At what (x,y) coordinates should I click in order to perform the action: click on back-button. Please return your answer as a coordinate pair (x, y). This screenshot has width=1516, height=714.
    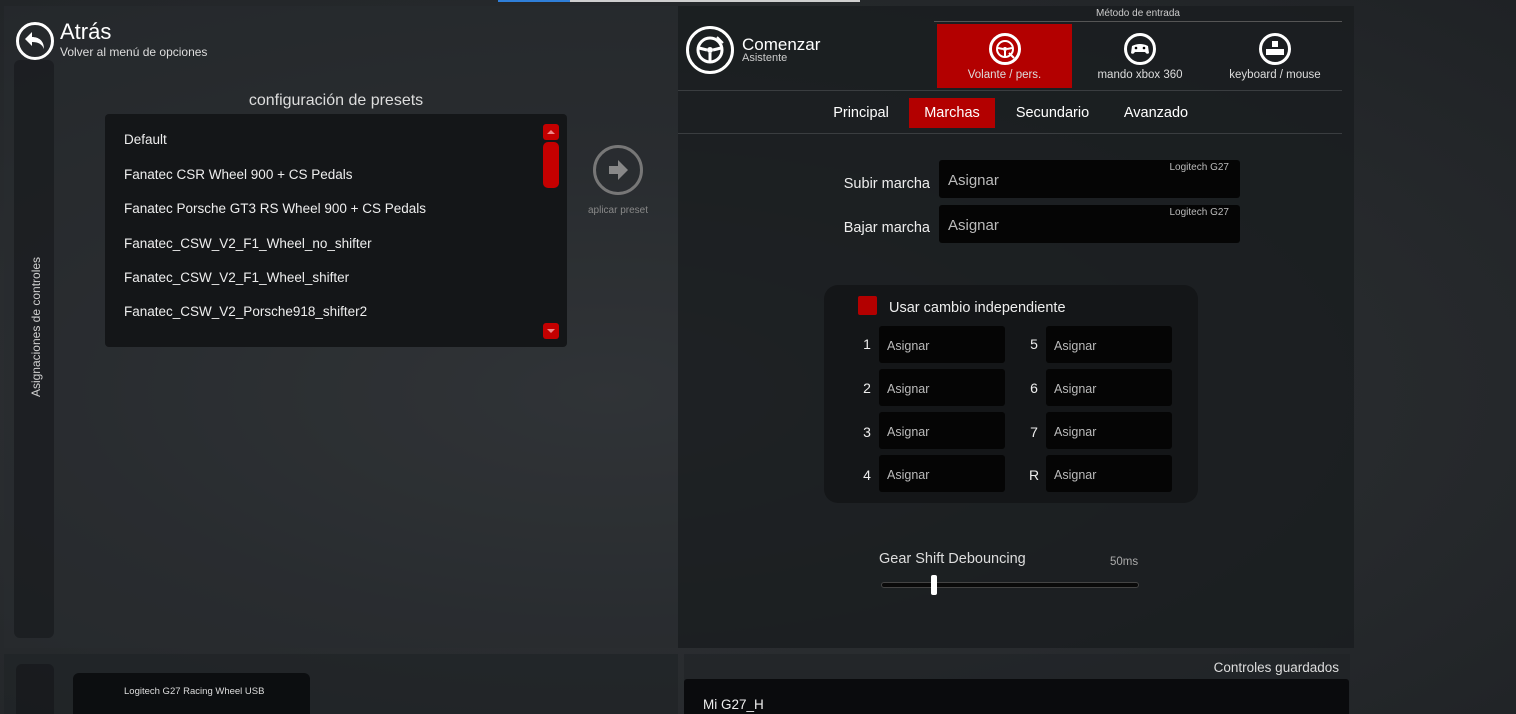
    Looking at the image, I should click on (35, 41).